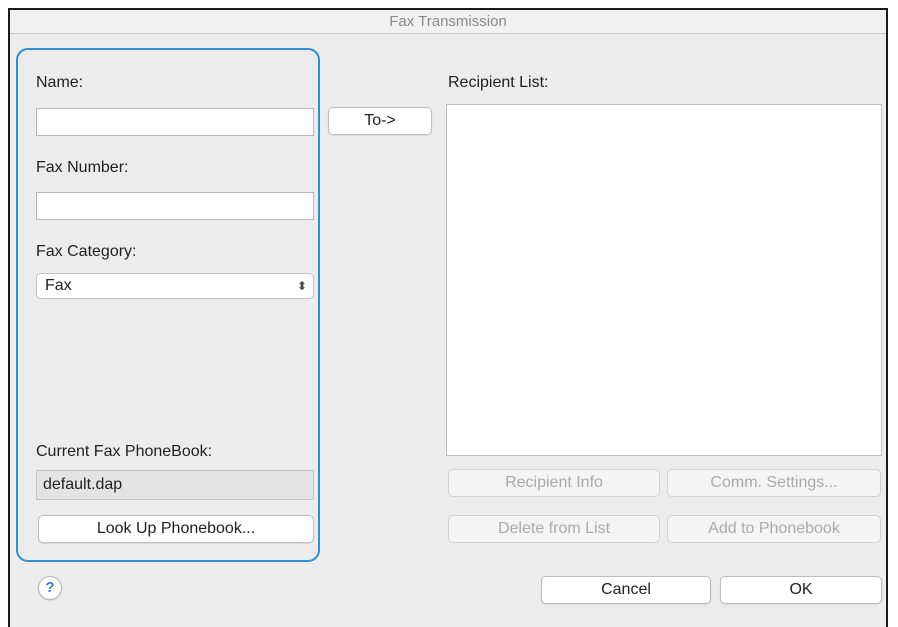 This screenshot has height=627, width=898. What do you see at coordinates (448, 22) in the screenshot?
I see `window-title: Fax Transmission` at bounding box center [448, 22].